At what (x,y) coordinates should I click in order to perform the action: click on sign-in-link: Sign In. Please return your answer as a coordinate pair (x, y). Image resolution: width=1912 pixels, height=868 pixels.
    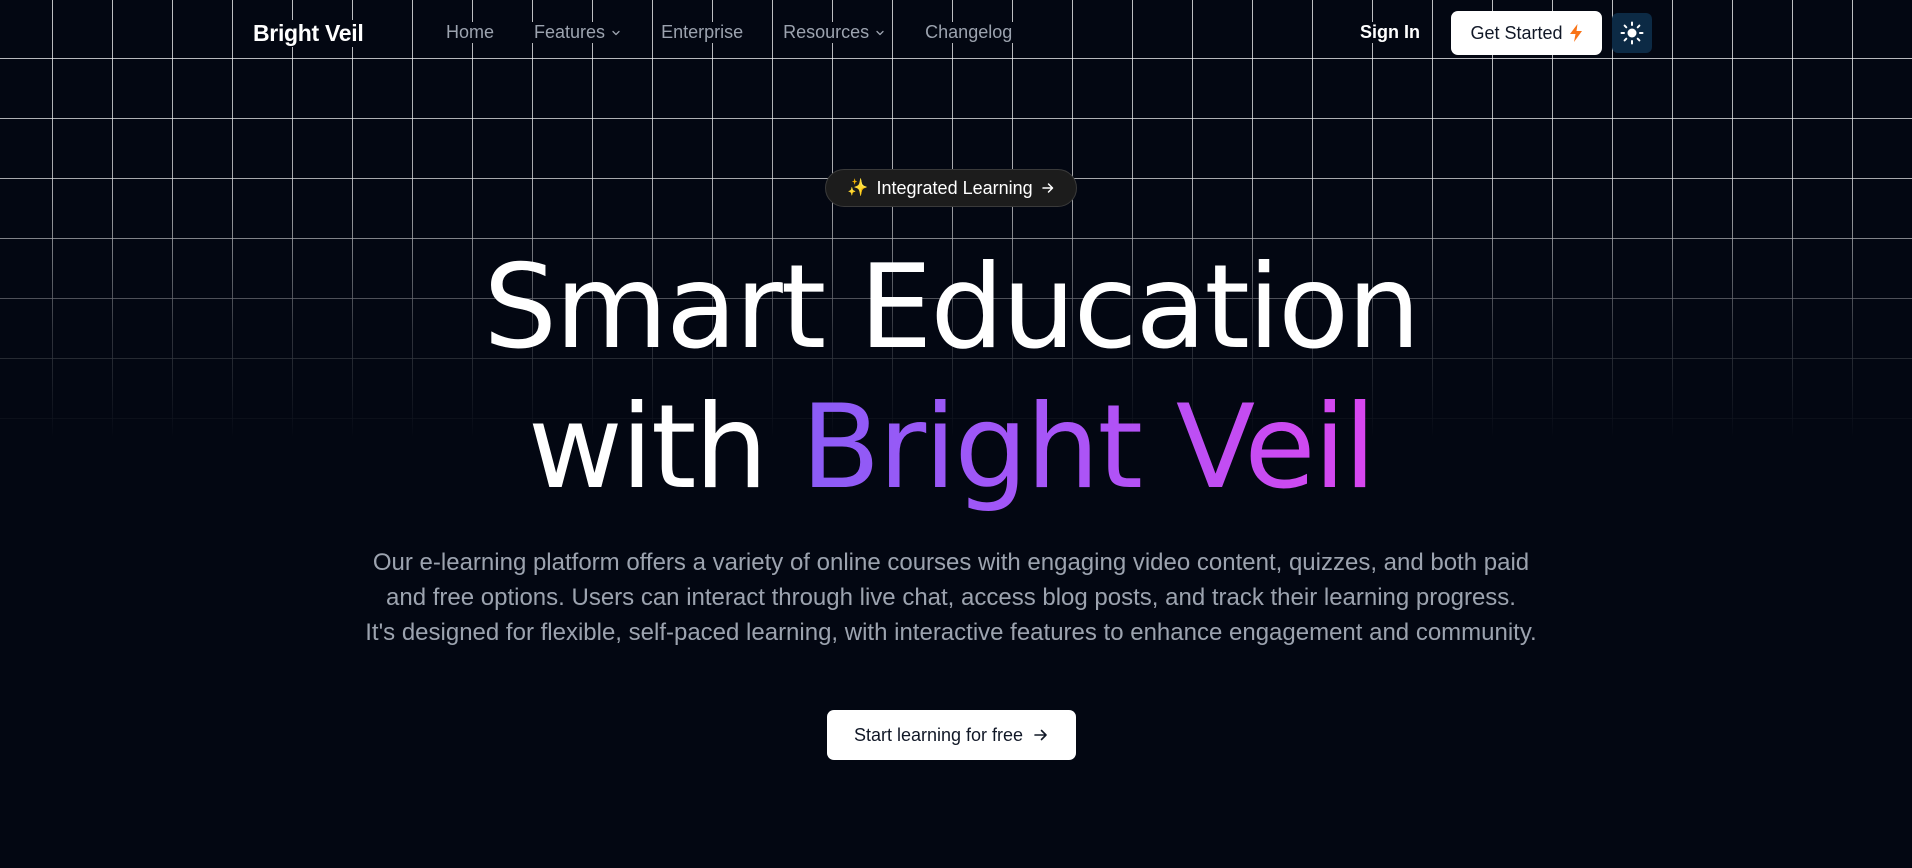
    Looking at the image, I should click on (1390, 32).